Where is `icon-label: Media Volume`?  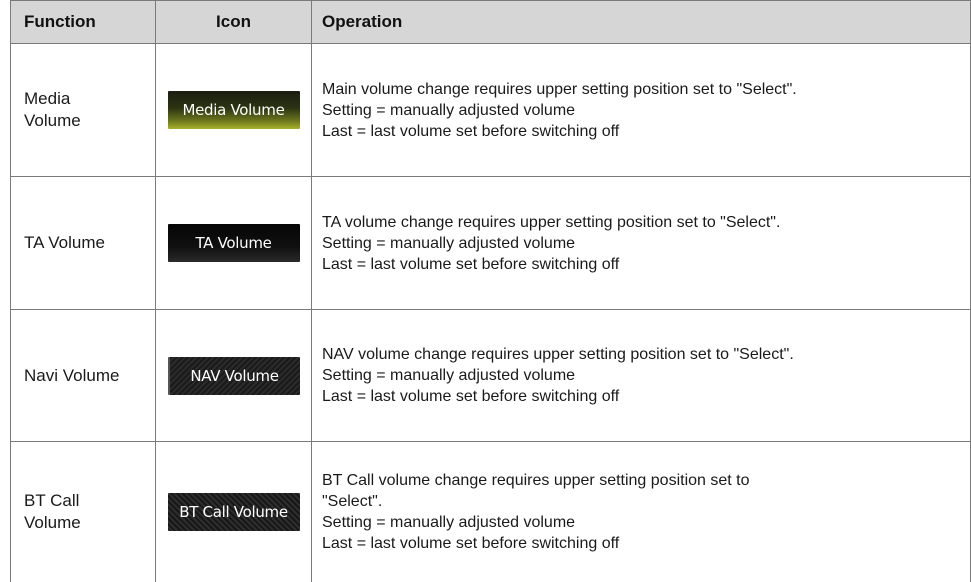
icon-label: Media Volume is located at coordinates (233, 110).